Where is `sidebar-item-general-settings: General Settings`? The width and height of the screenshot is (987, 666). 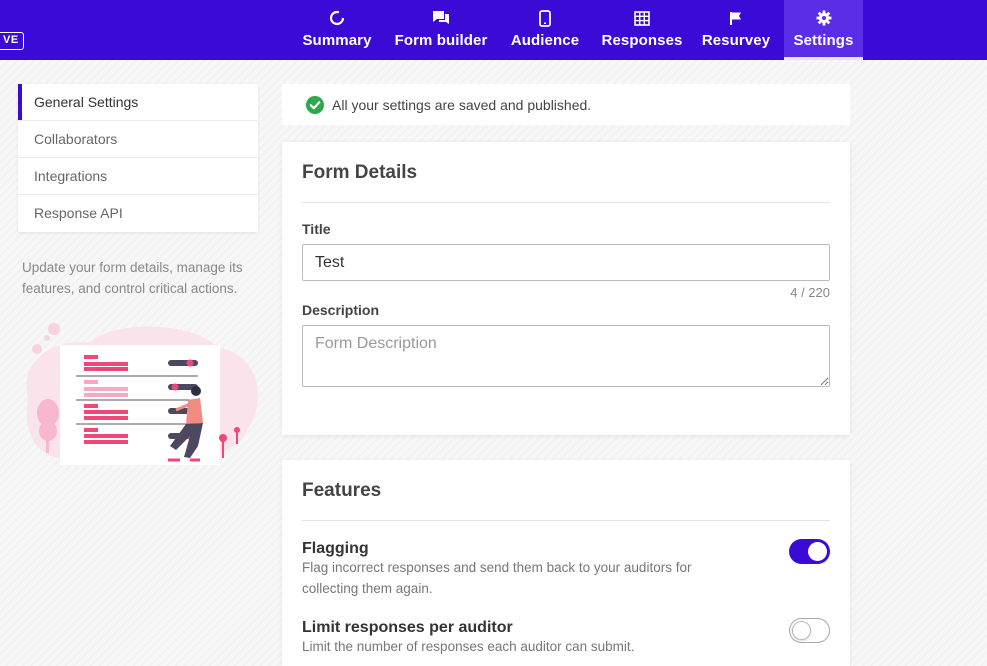 sidebar-item-general-settings: General Settings is located at coordinates (138, 102).